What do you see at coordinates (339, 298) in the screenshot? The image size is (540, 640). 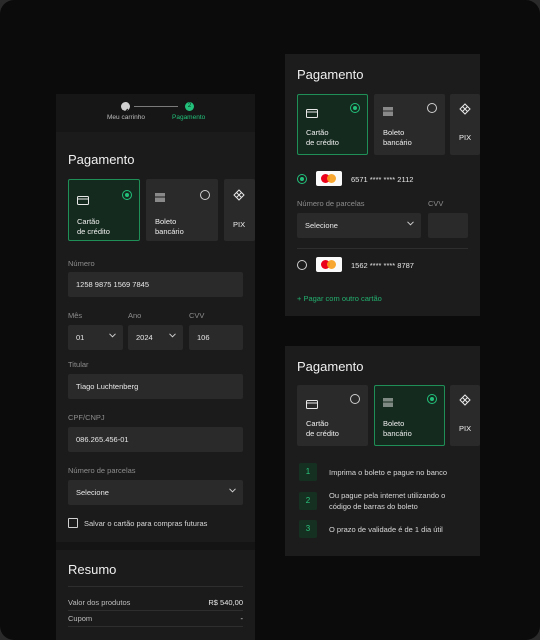 I see `add-card-link: + Pagar com outro cartão` at bounding box center [339, 298].